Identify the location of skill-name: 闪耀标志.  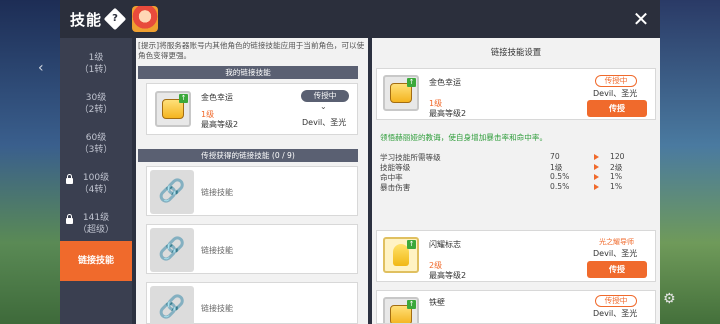
(445, 244).